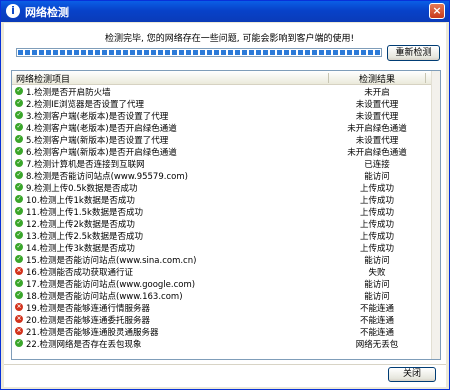  Describe the element at coordinates (221, 127) in the screenshot. I see `table-row: ✓ 4.检测客户端(老版本)是否开启绿色通道 未开启绿色通道` at that location.